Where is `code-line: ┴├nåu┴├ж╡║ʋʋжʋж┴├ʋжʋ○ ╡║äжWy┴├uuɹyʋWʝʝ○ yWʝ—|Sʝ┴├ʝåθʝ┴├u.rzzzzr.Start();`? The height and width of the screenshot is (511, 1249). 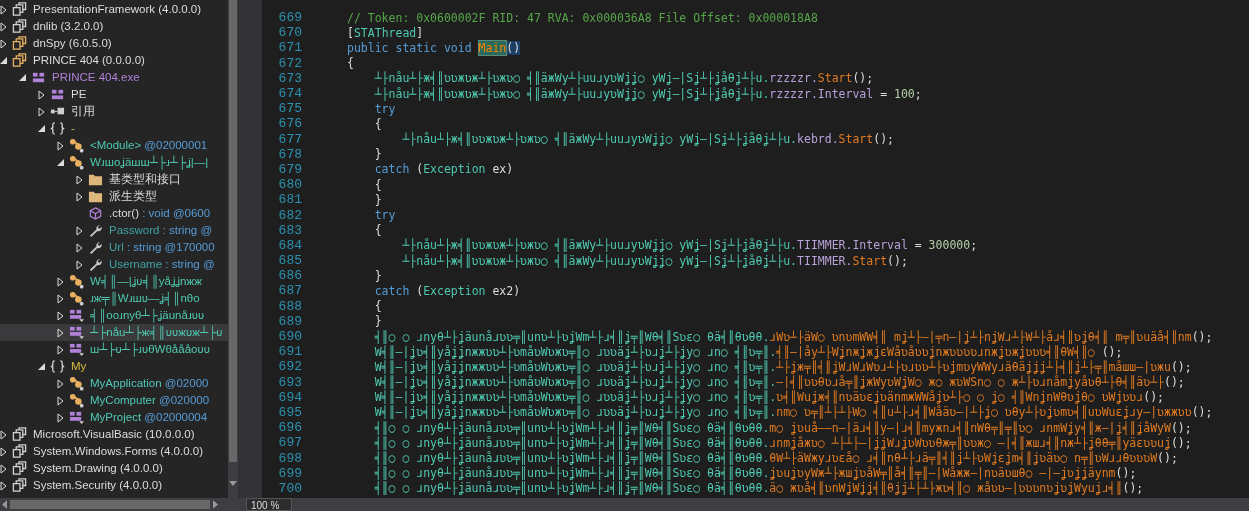 code-line: ┴├nåu┴├ж╡║ʋʋжʋж┴├ʋжʋ○ ╡║äжWy┴├uuɹyʋWʝʝ○ yWʝ—|Sʝ┴├ʝåθʝ┴├u.rzzzzr.Start(); is located at coordinates (623, 78).